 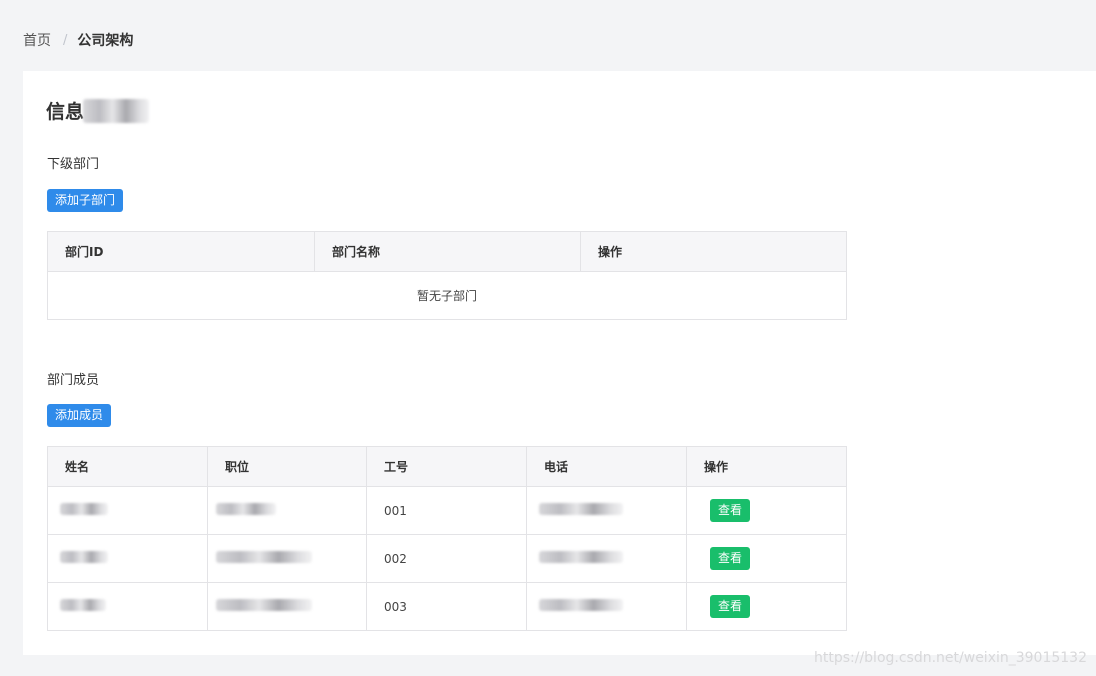 What do you see at coordinates (606, 466) in the screenshot?
I see `column-header: 电话` at bounding box center [606, 466].